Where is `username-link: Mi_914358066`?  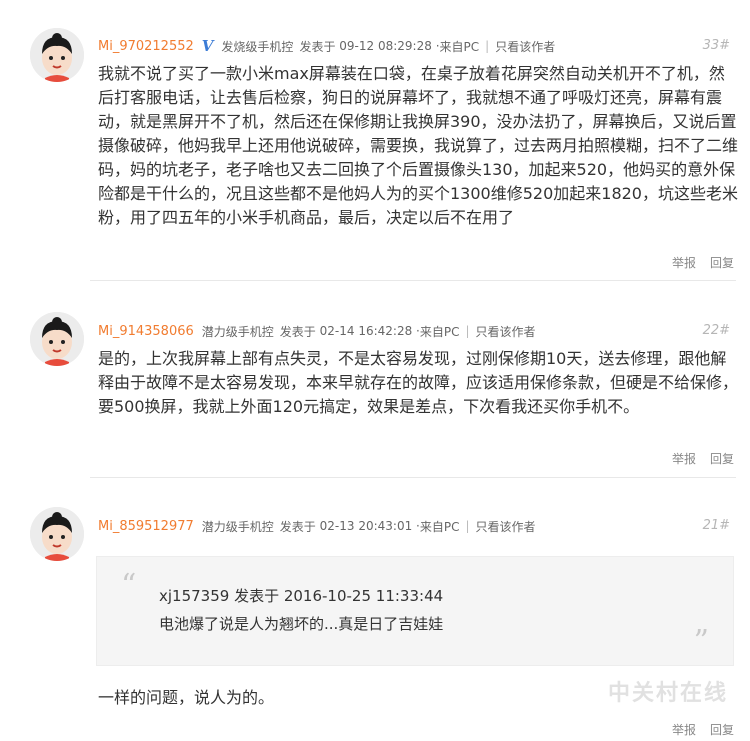 username-link: Mi_914358066 is located at coordinates (146, 331).